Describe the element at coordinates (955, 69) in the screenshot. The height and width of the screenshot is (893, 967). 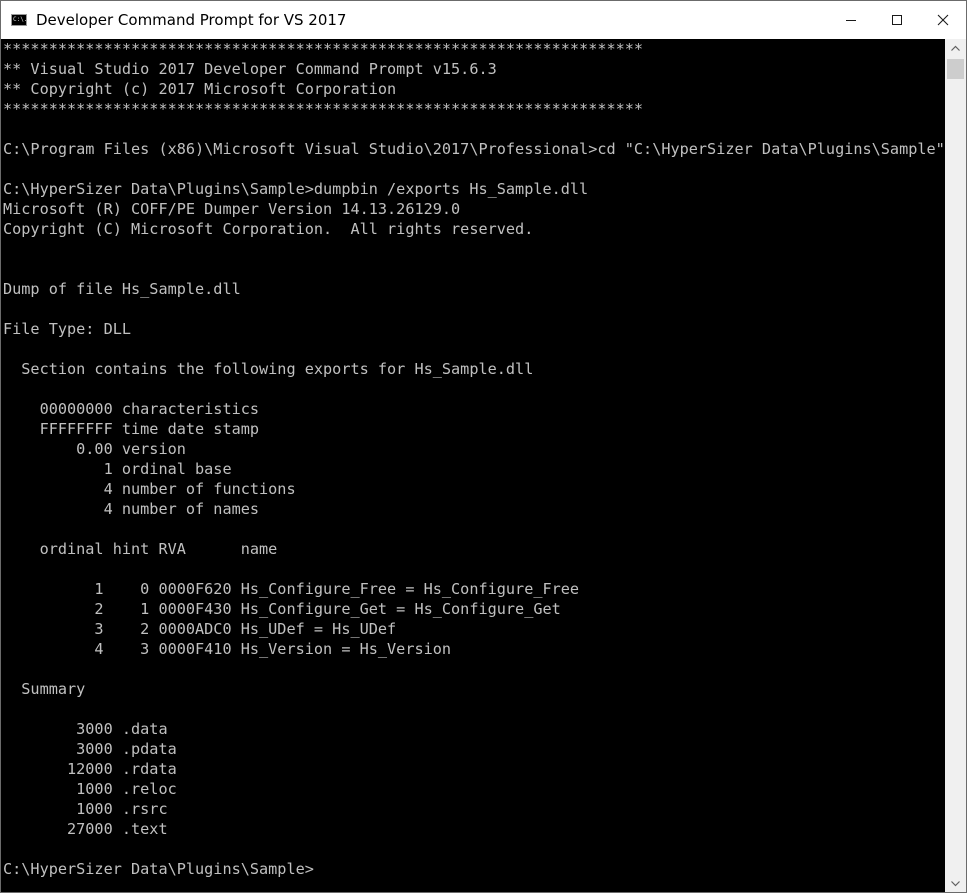
I see `scroll-thumb` at that location.